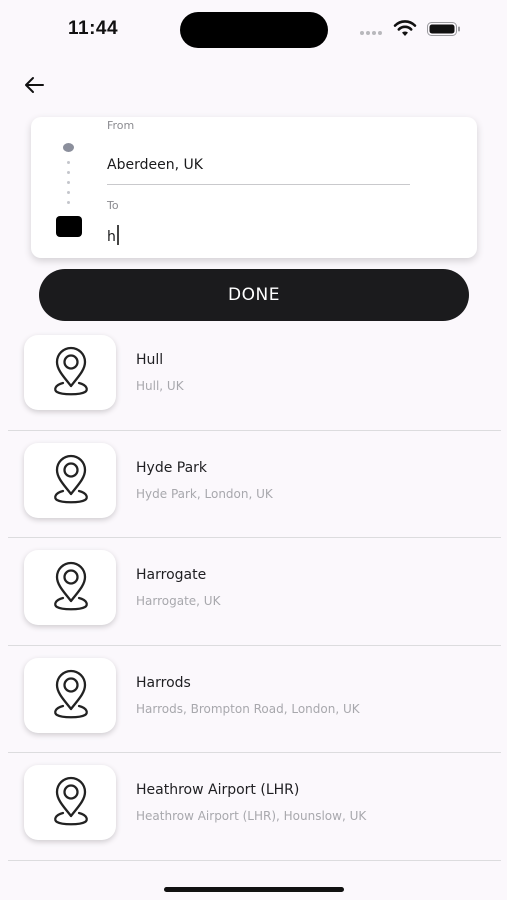 The image size is (507, 900). I want to click on arrow-left-icon, so click(34, 85).